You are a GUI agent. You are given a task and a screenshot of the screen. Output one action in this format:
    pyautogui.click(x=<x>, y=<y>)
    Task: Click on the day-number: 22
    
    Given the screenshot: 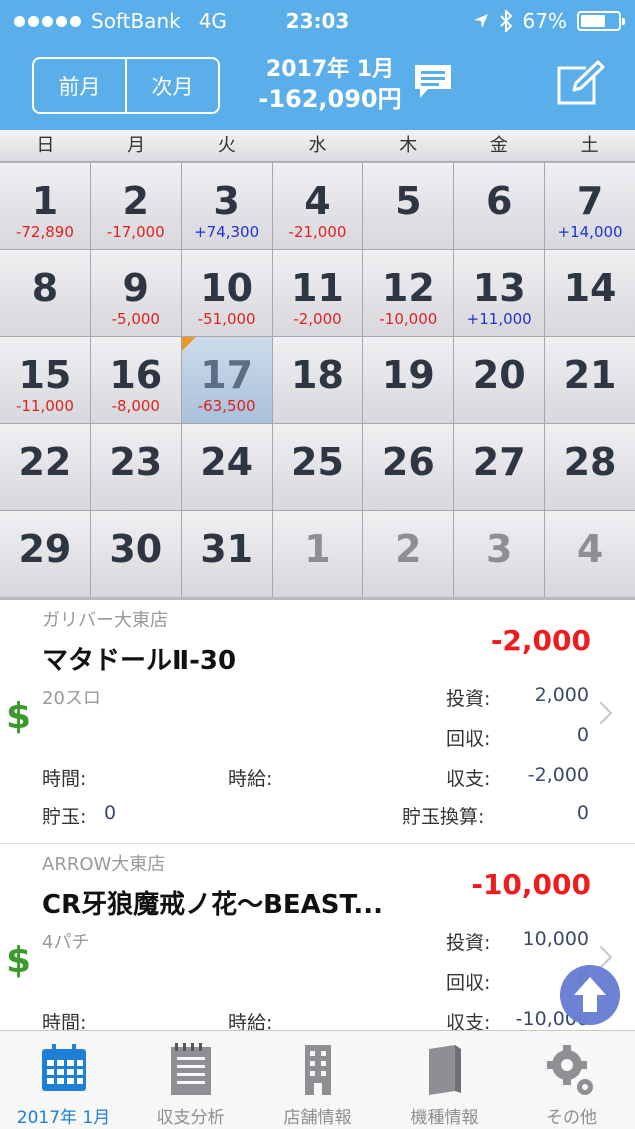 What is the action you would take?
    pyautogui.click(x=45, y=462)
    